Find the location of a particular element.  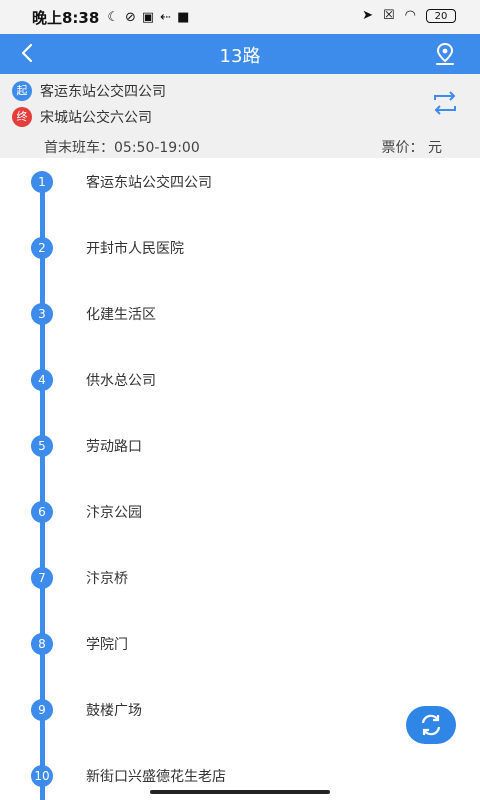

refresh-button is located at coordinates (431, 725).